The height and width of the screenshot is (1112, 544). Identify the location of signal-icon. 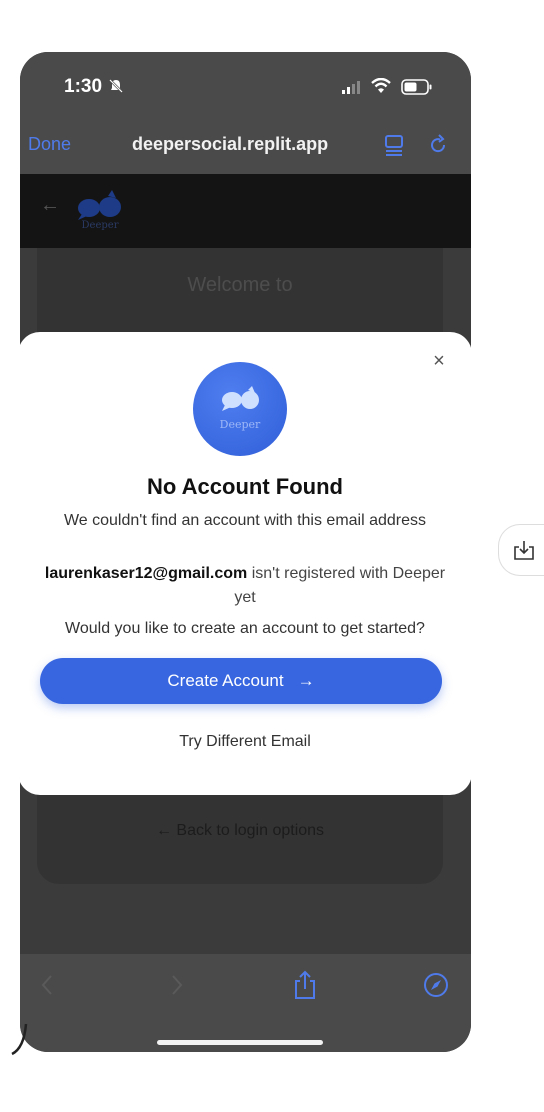
(351, 87).